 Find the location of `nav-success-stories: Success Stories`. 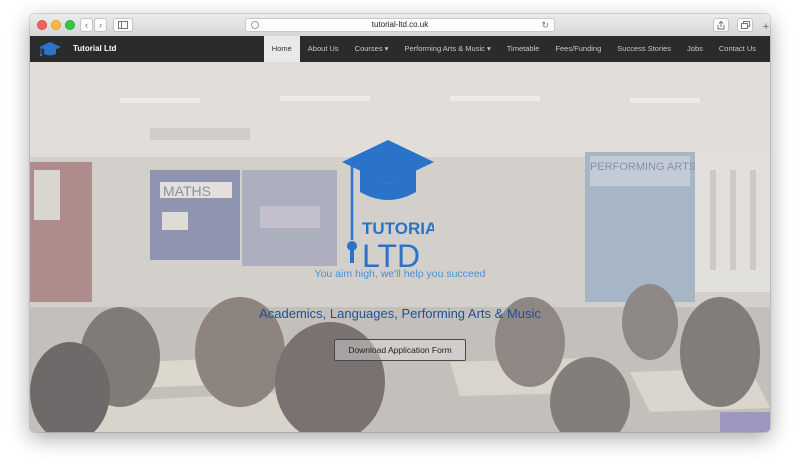

nav-success-stories: Success Stories is located at coordinates (644, 49).